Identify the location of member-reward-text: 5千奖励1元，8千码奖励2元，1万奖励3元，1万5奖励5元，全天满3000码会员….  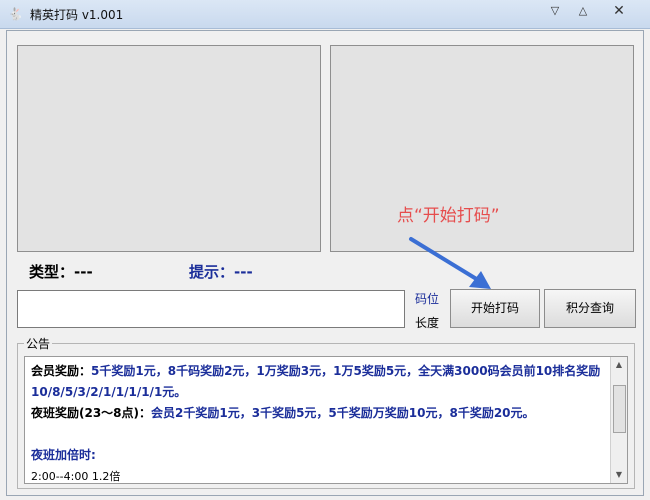
(316, 381).